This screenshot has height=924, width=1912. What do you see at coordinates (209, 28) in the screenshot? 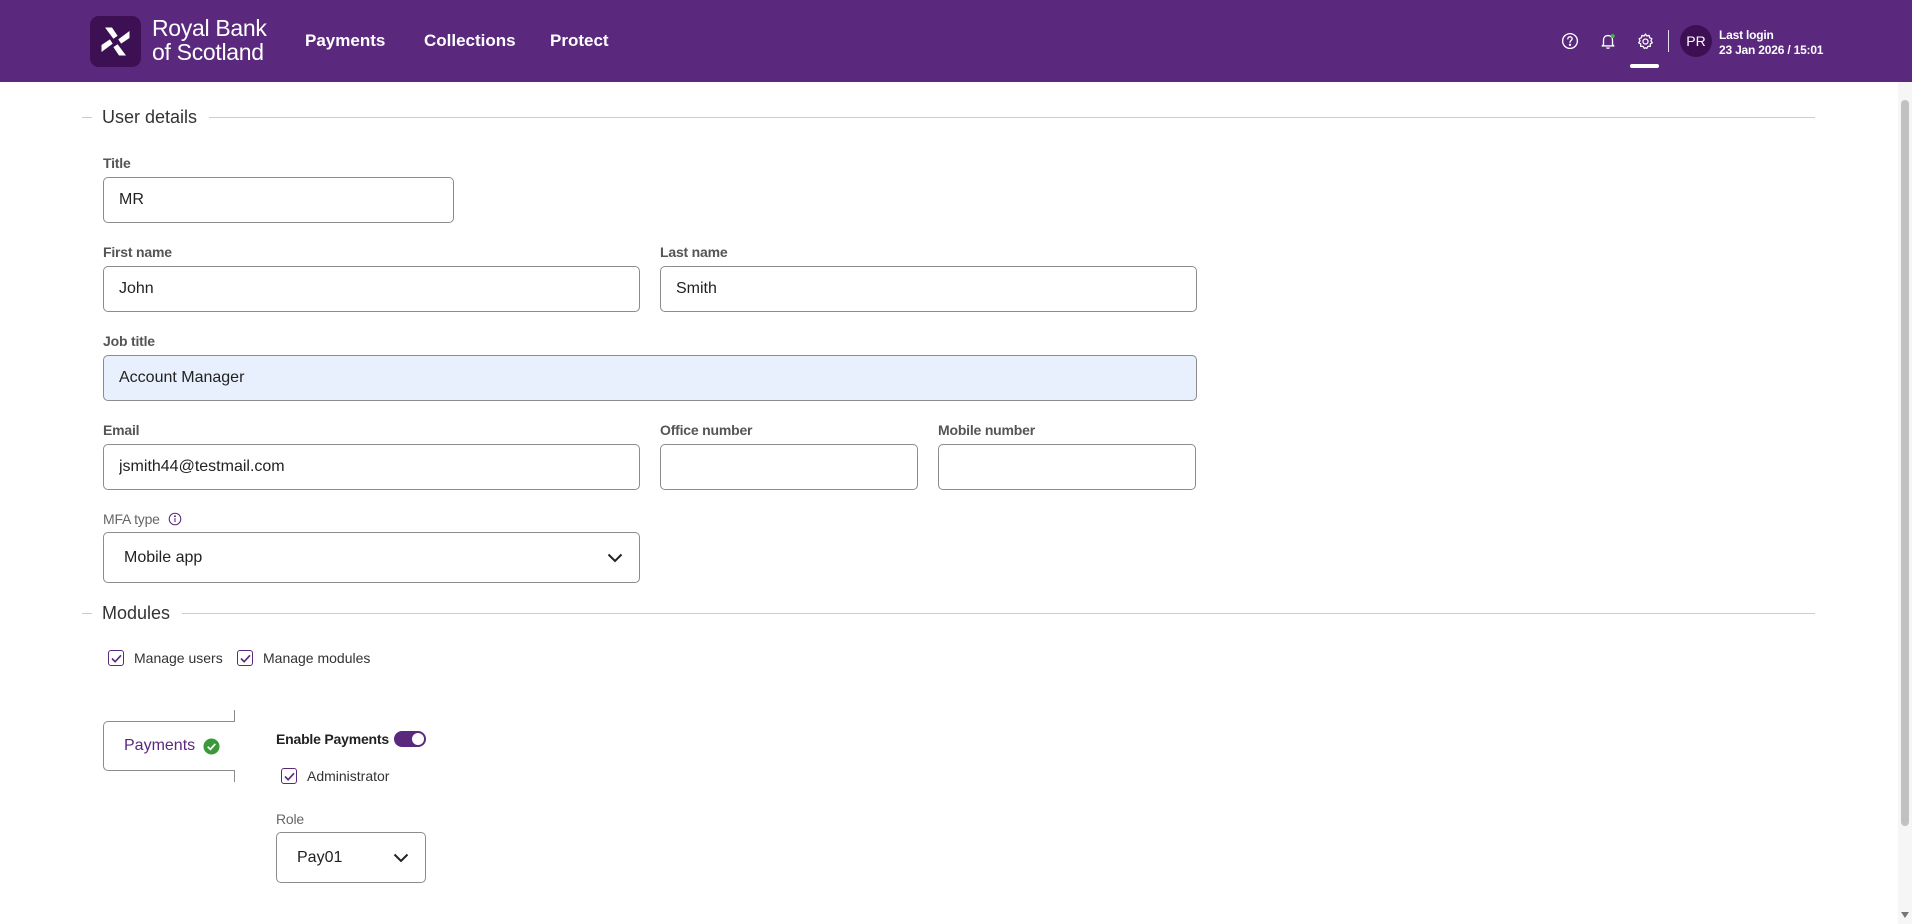
I see `brand-line-1: Royal Bank` at bounding box center [209, 28].